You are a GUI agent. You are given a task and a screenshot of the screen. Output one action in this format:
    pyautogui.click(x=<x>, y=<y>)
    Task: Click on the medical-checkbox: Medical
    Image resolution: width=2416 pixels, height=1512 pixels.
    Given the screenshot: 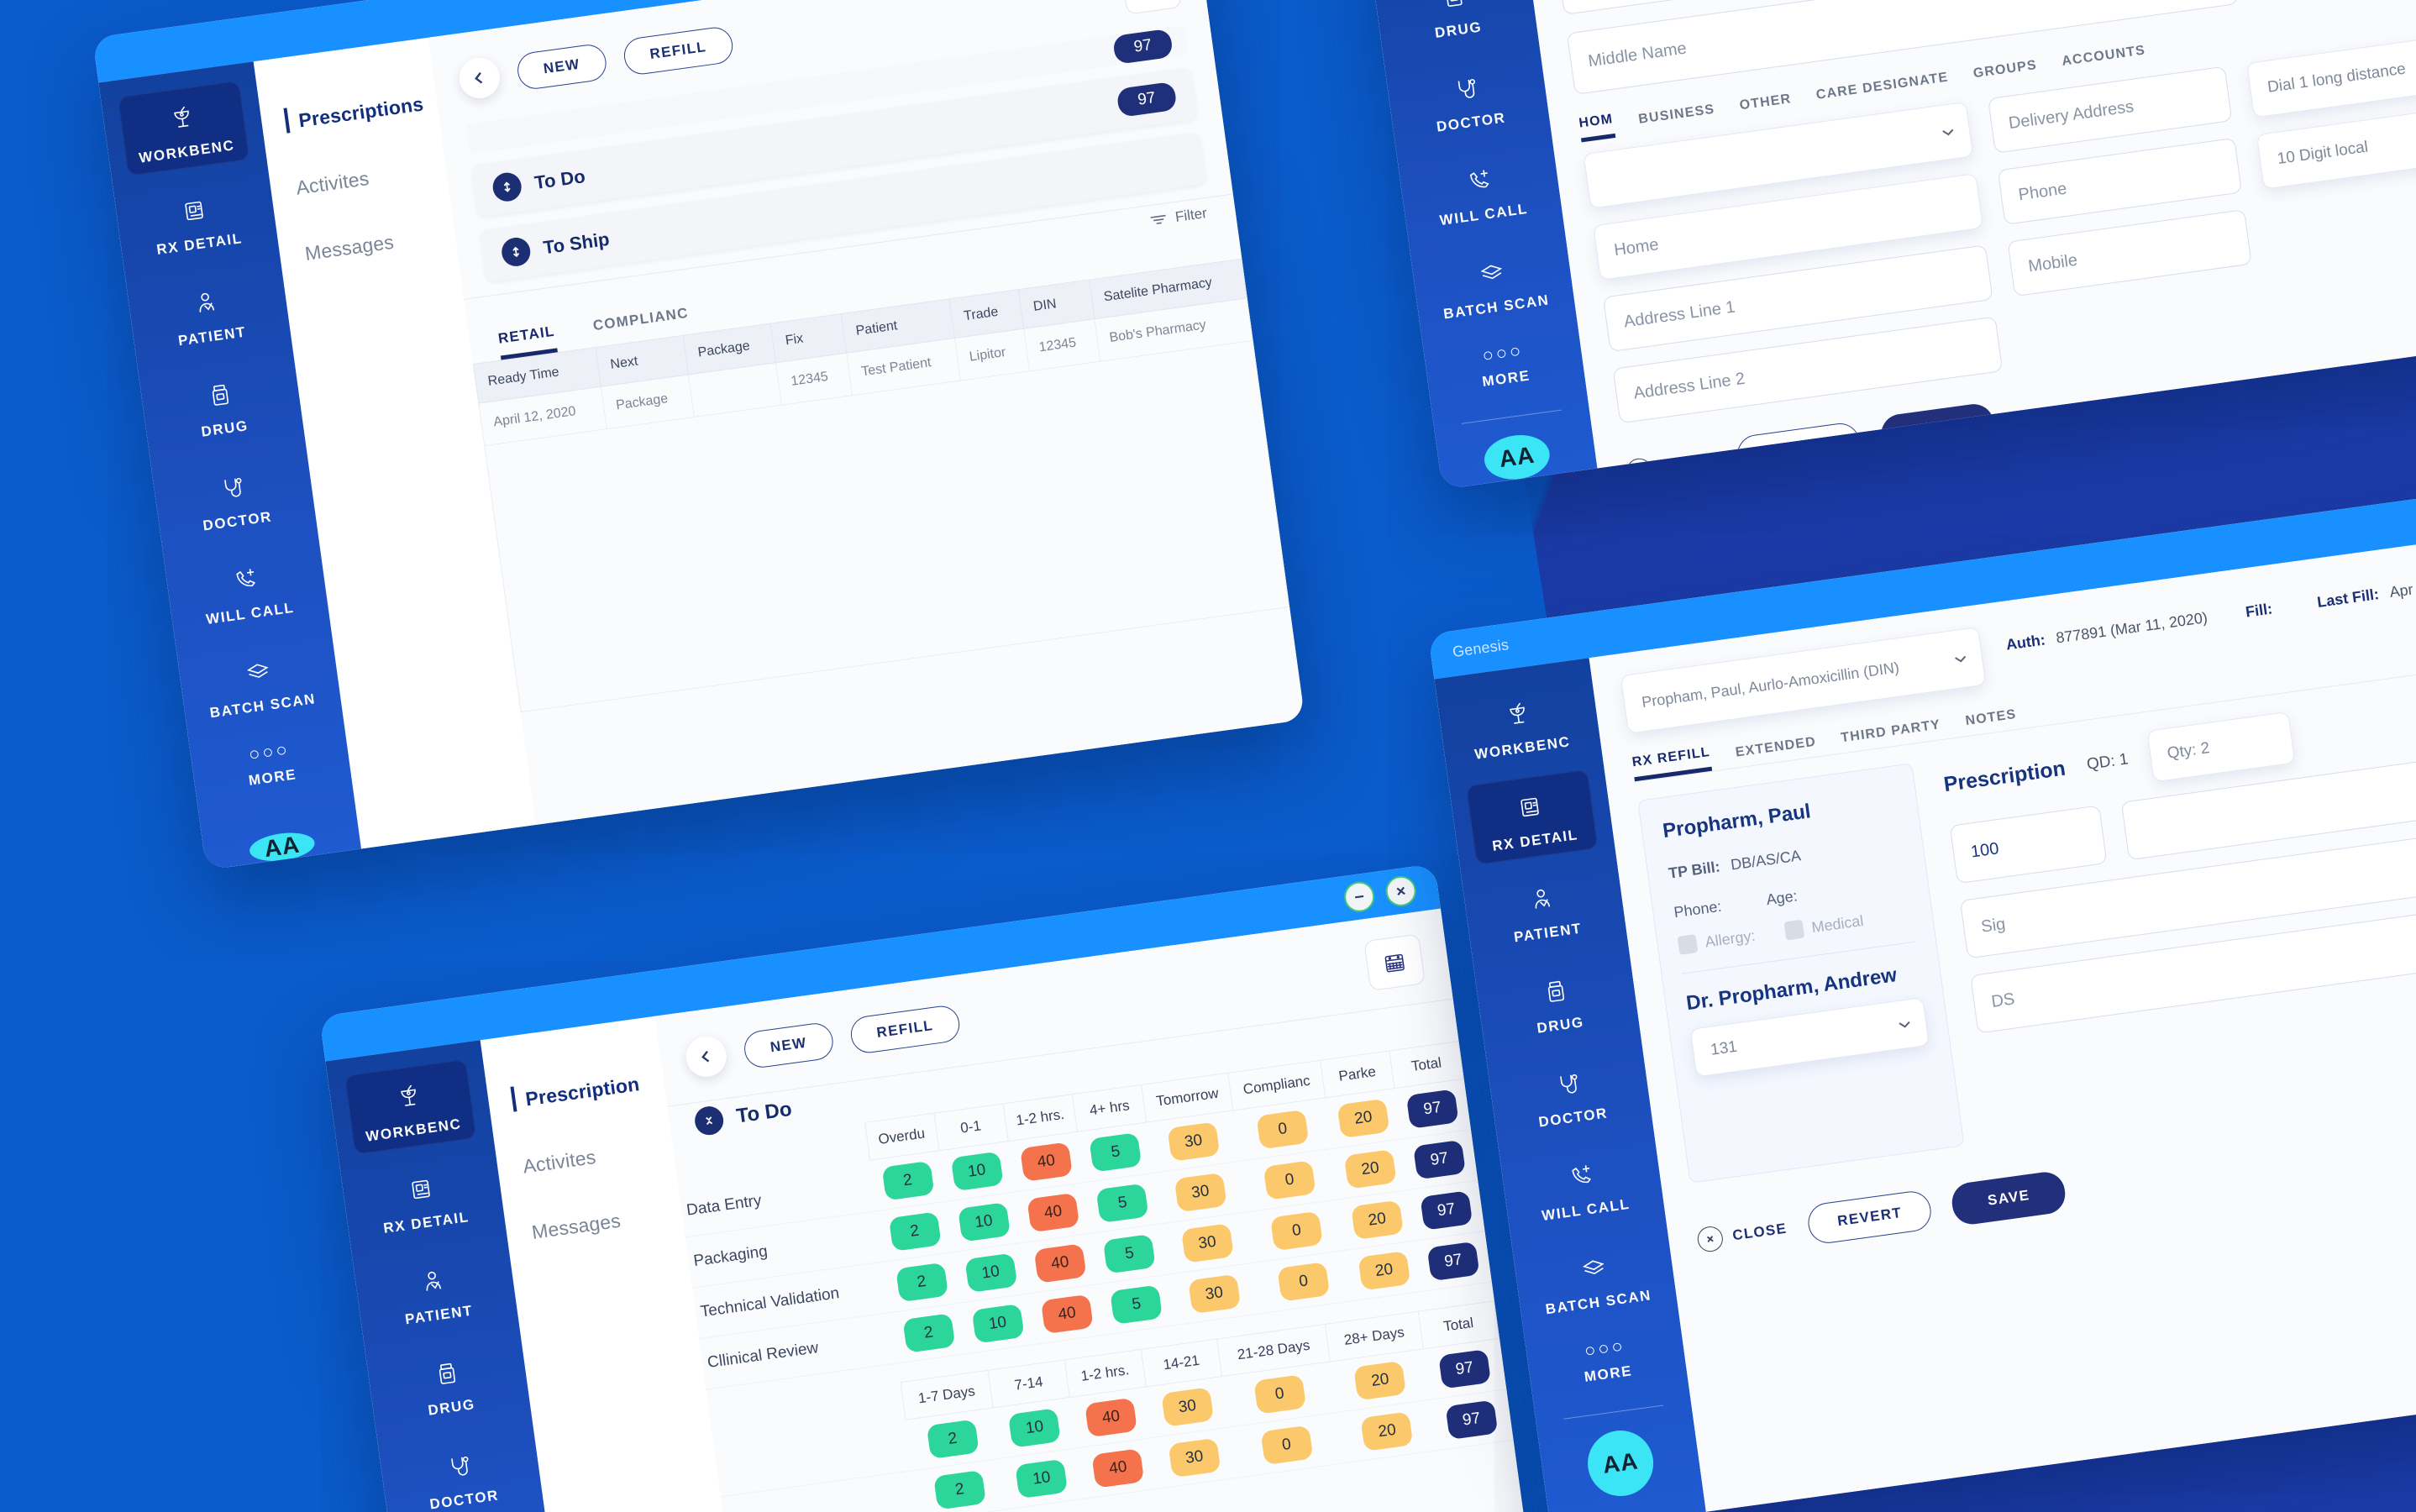 What is the action you would take?
    pyautogui.click(x=1823, y=926)
    